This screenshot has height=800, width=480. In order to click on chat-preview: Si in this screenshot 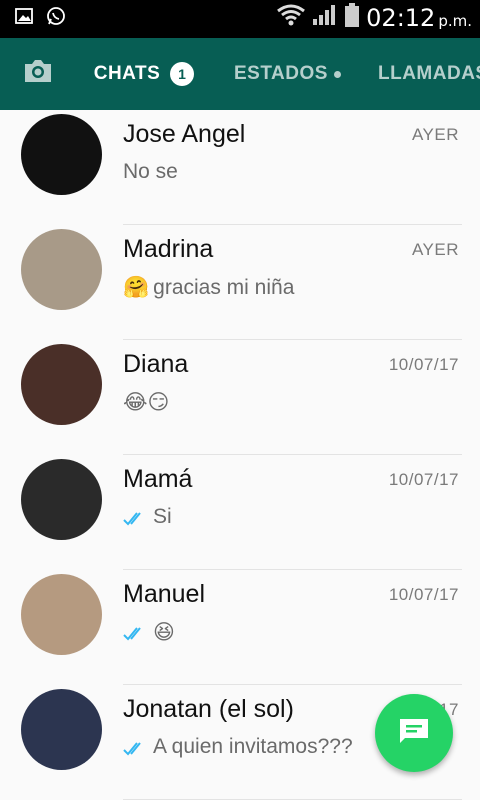, I will do `click(147, 517)`.